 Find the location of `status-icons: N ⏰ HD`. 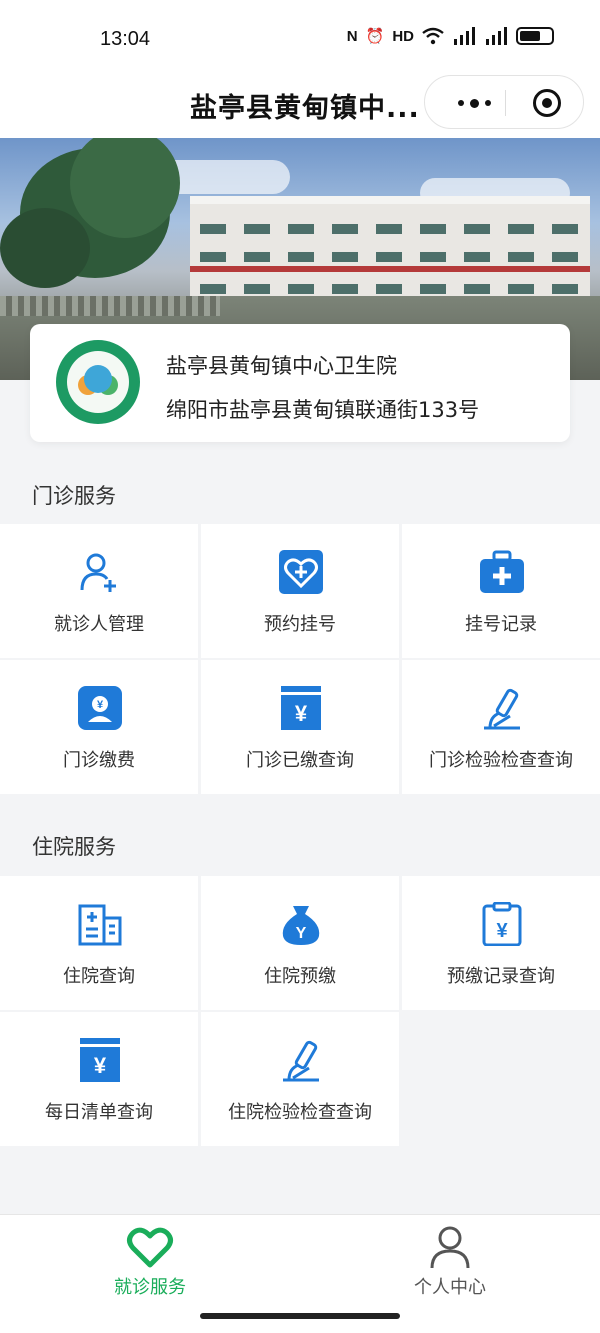

status-icons: N ⏰ HD is located at coordinates (450, 36).